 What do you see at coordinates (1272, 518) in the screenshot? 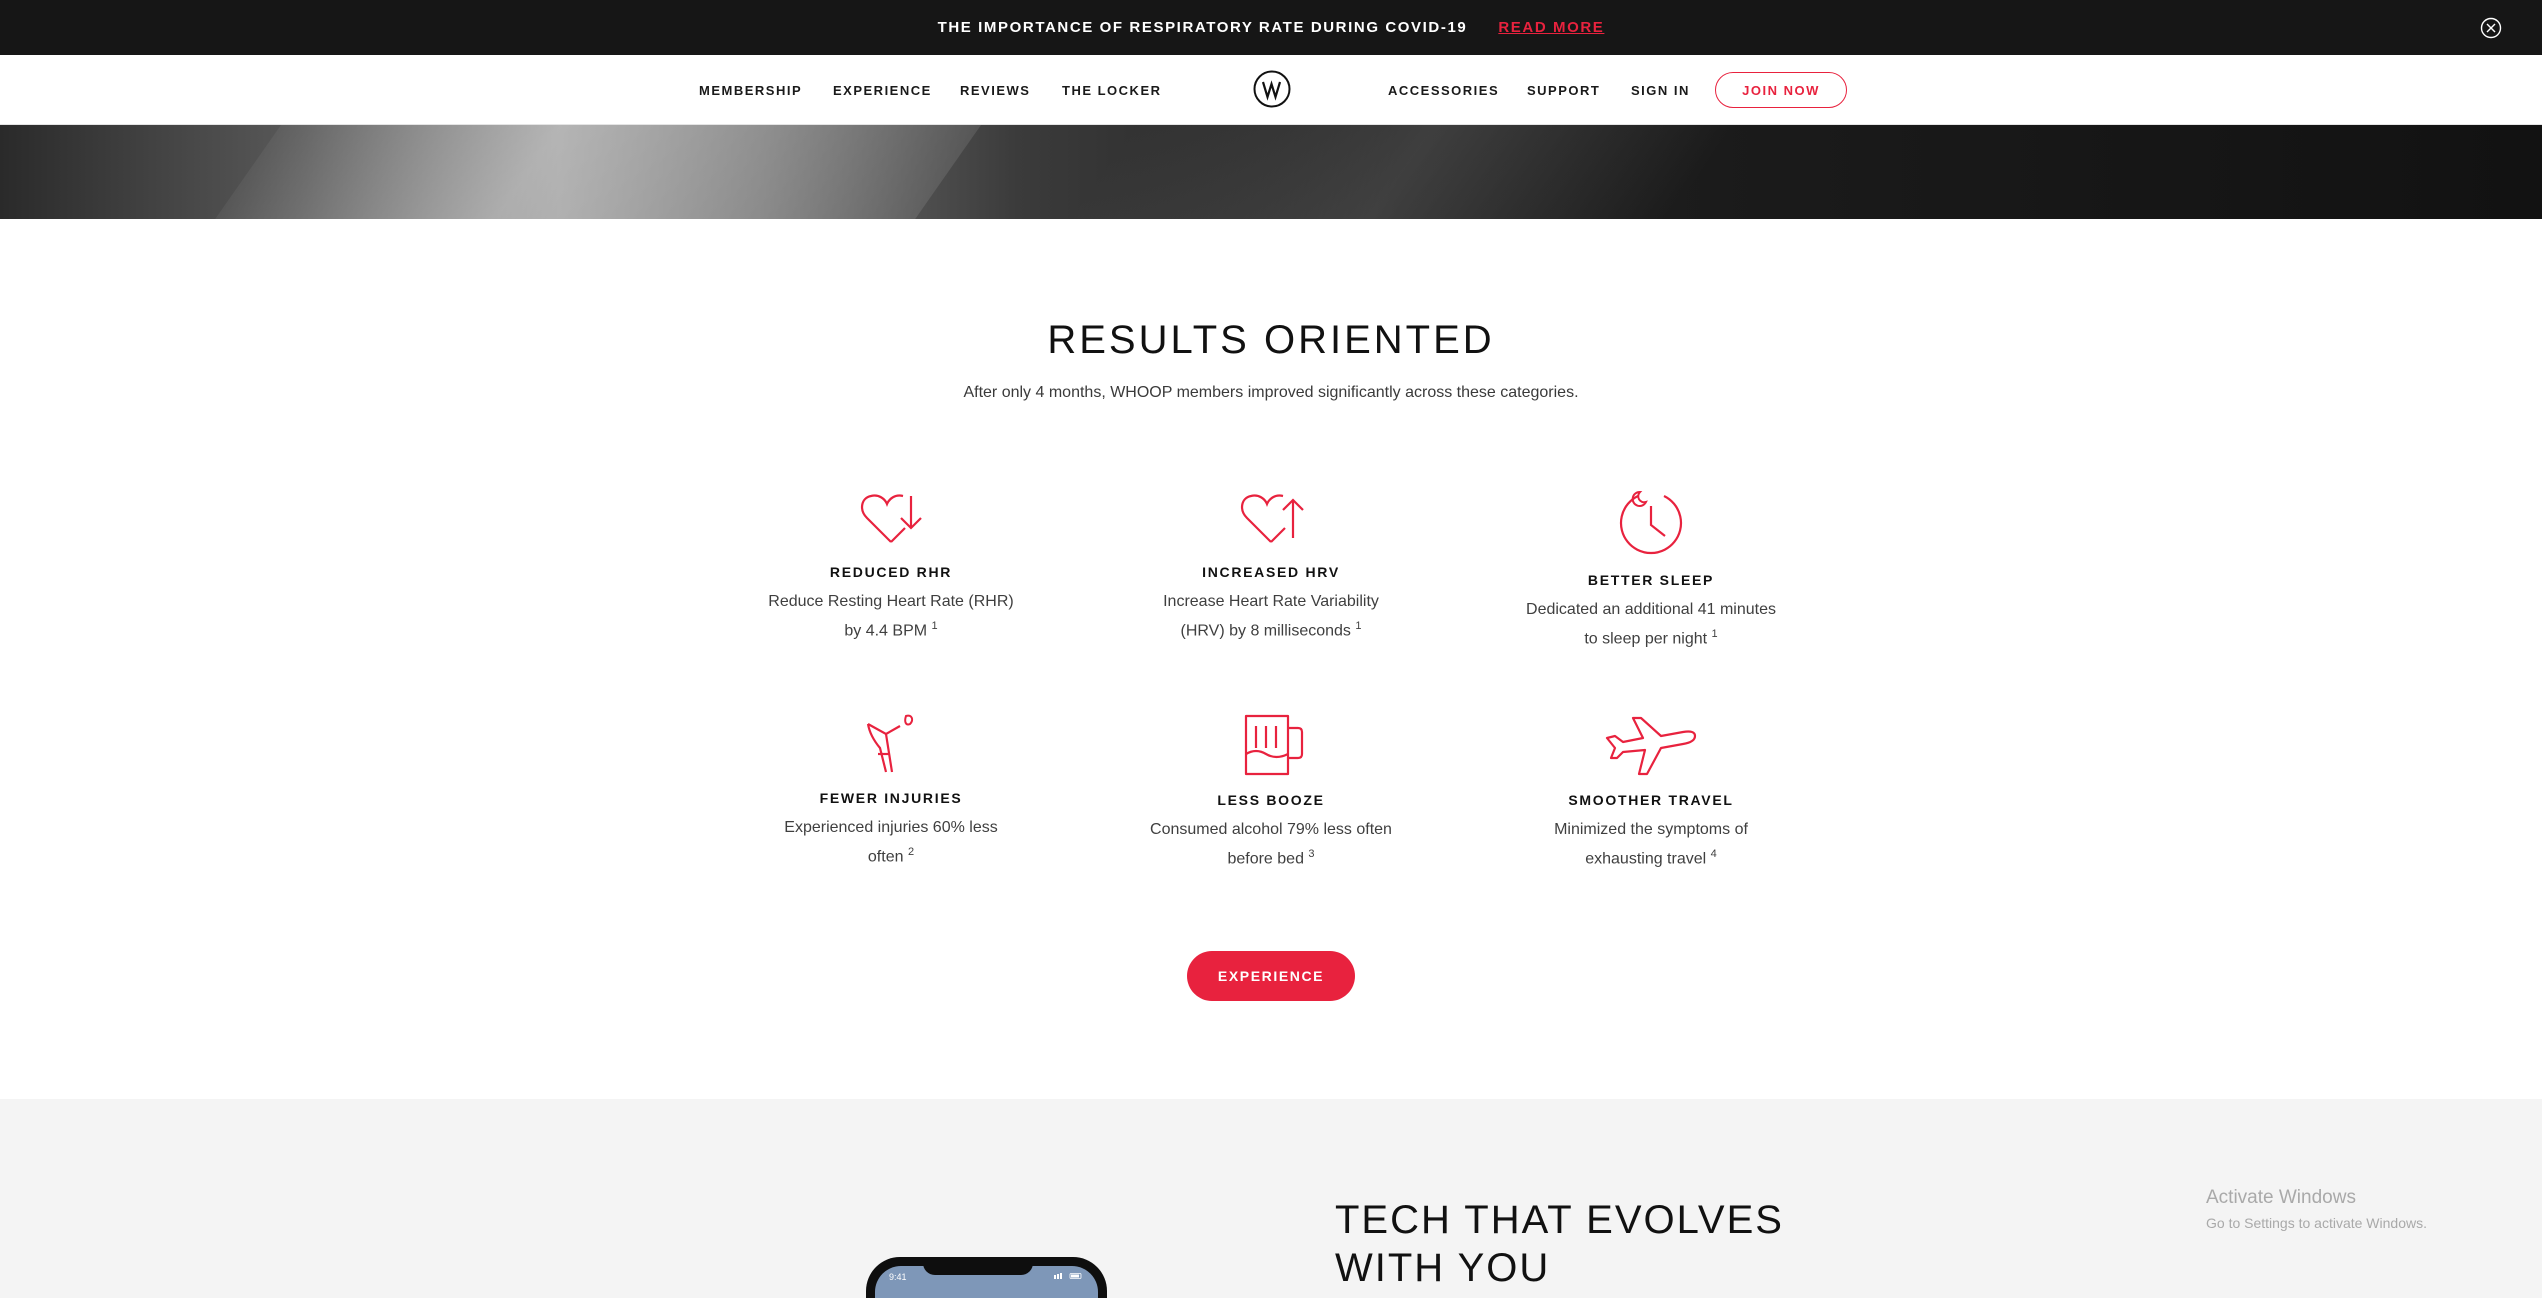
I see `heart-up-icon` at bounding box center [1272, 518].